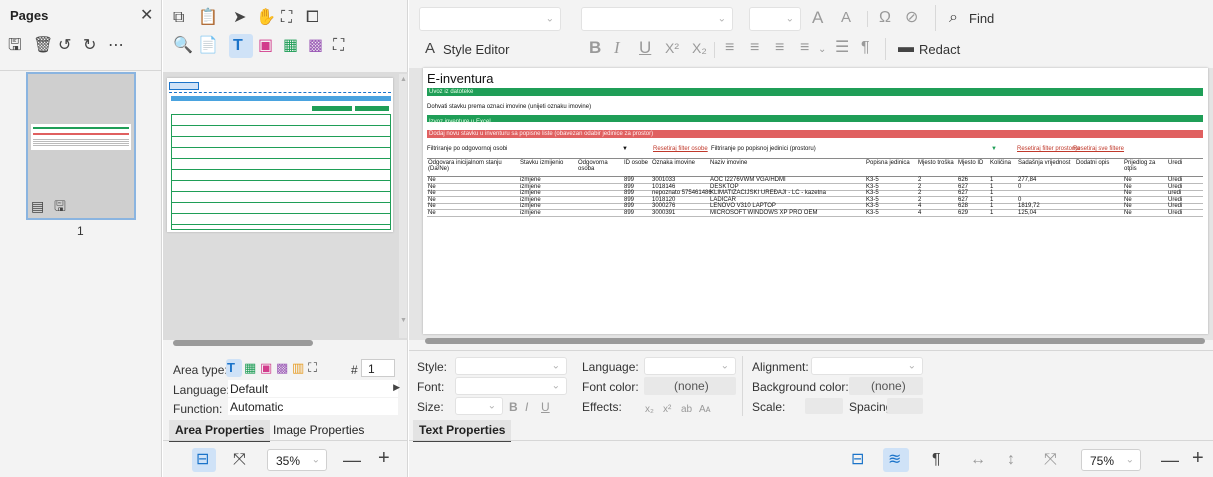 This screenshot has height=477, width=1213. What do you see at coordinates (513, 407) in the screenshot?
I see `bold-prop-icon: B` at bounding box center [513, 407].